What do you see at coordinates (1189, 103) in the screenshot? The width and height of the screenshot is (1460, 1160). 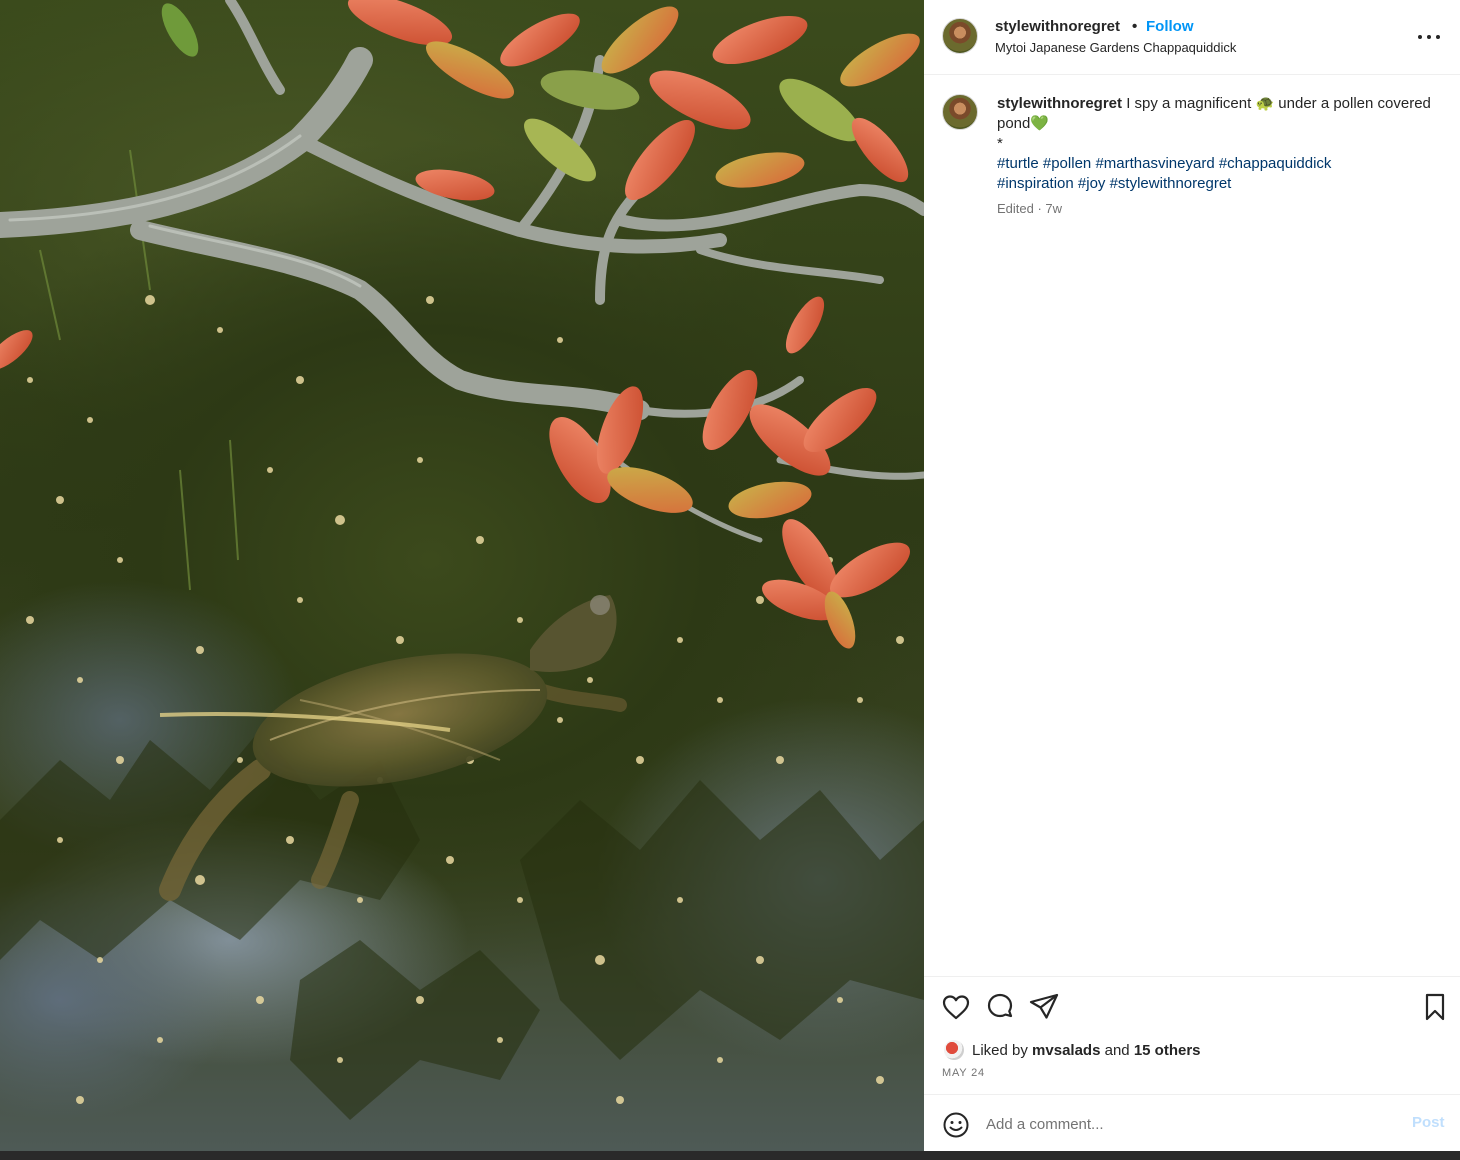 I see `caption-text-1: I spy a magnificent` at bounding box center [1189, 103].